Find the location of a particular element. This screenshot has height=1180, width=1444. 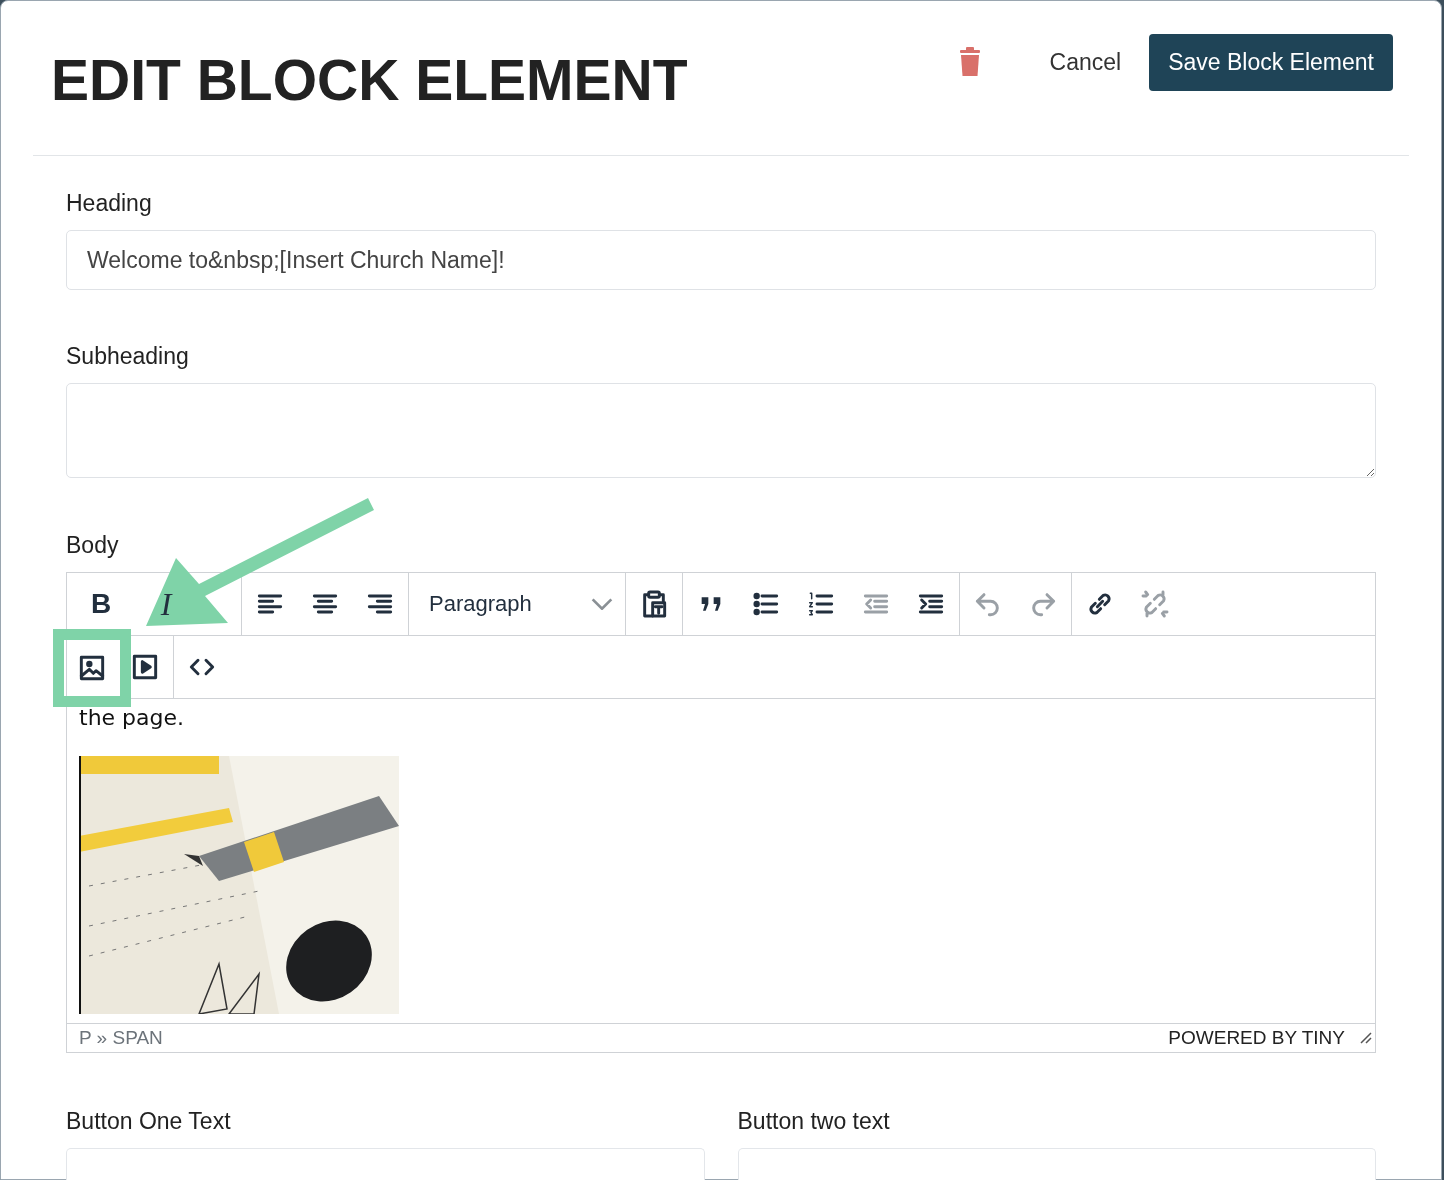

image-icon is located at coordinates (92, 667).